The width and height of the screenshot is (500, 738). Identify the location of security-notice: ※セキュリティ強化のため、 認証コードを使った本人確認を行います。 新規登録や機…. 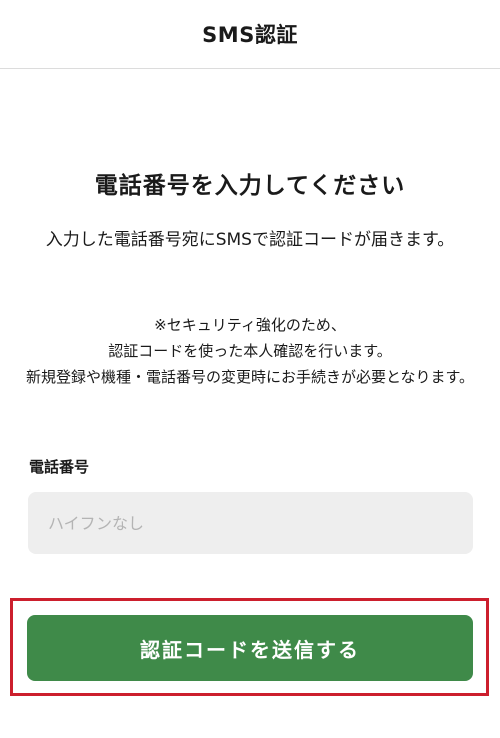
(250, 351).